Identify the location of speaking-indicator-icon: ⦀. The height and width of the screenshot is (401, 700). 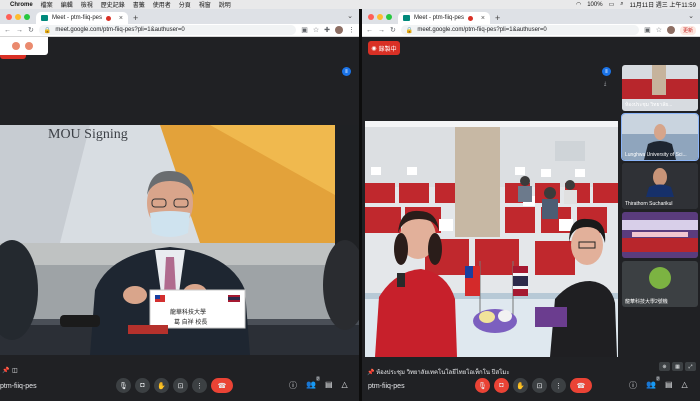
(346, 71).